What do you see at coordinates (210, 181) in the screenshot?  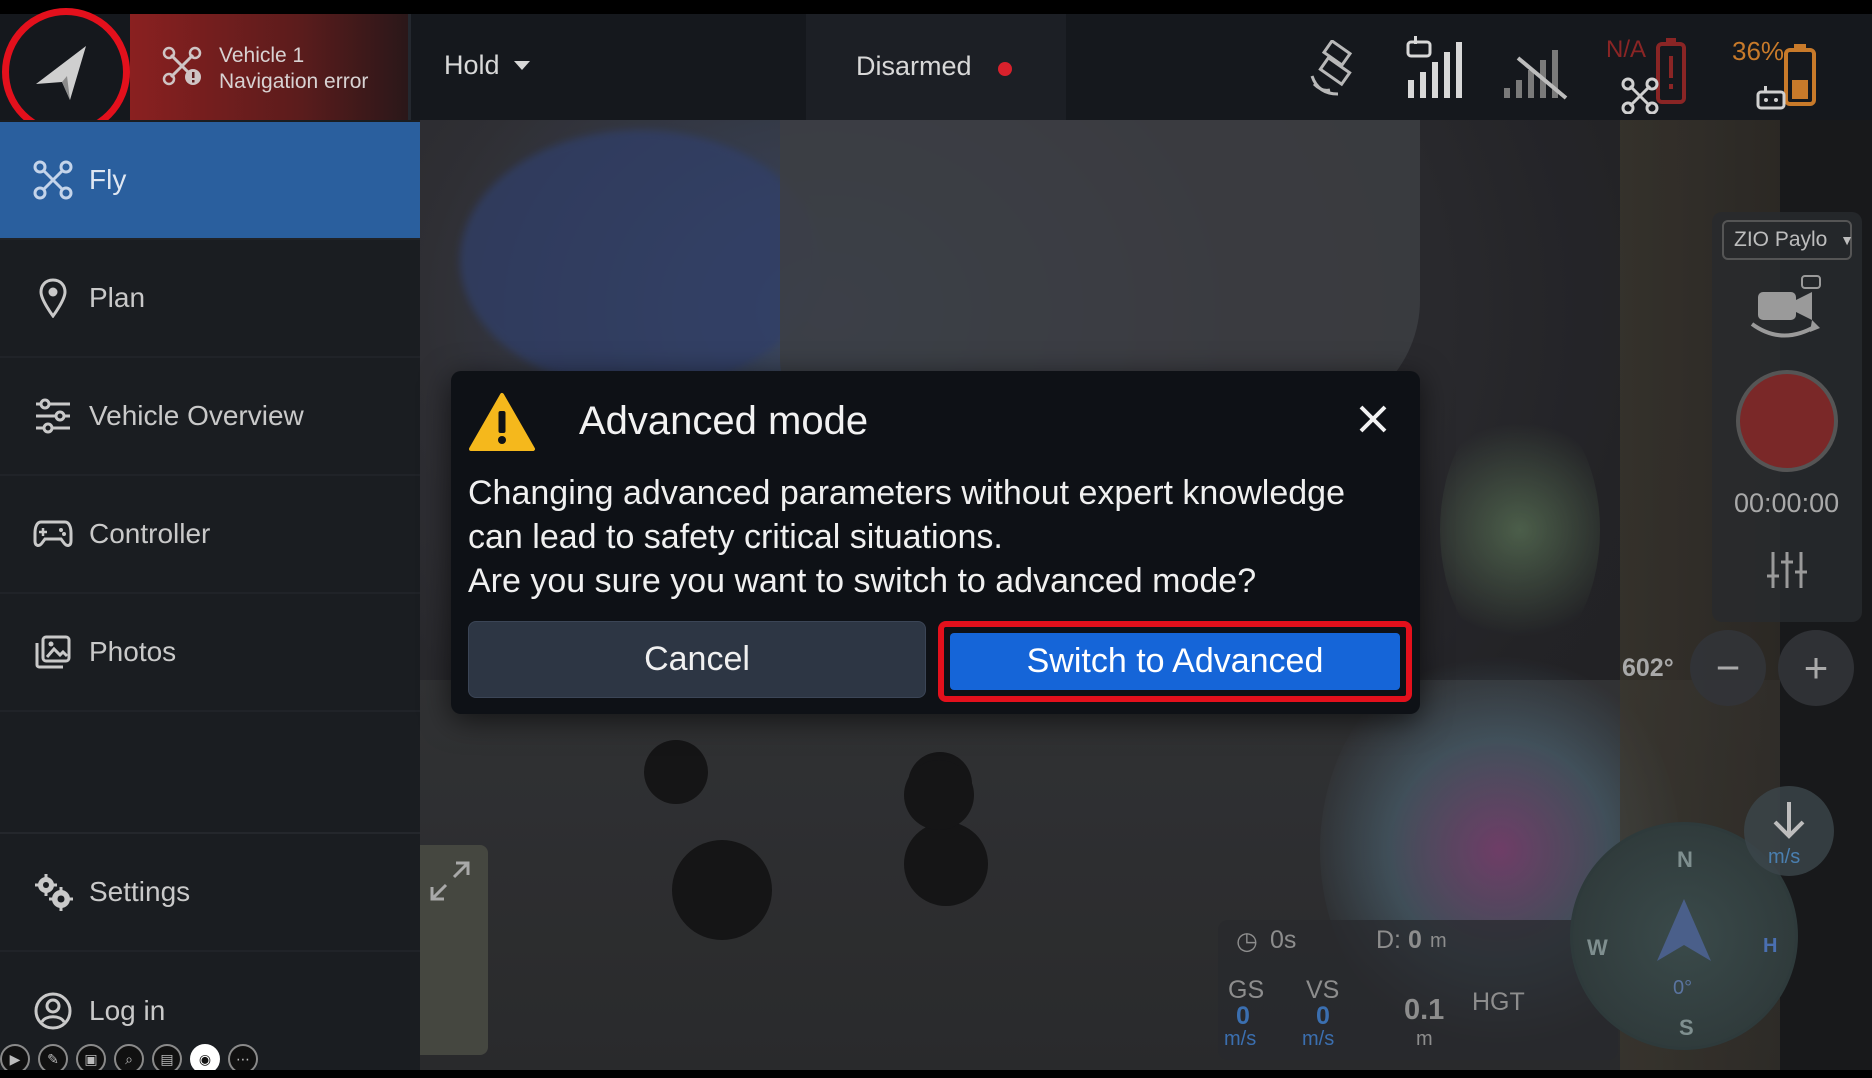 I see `sidebar-item-fly: Fly` at bounding box center [210, 181].